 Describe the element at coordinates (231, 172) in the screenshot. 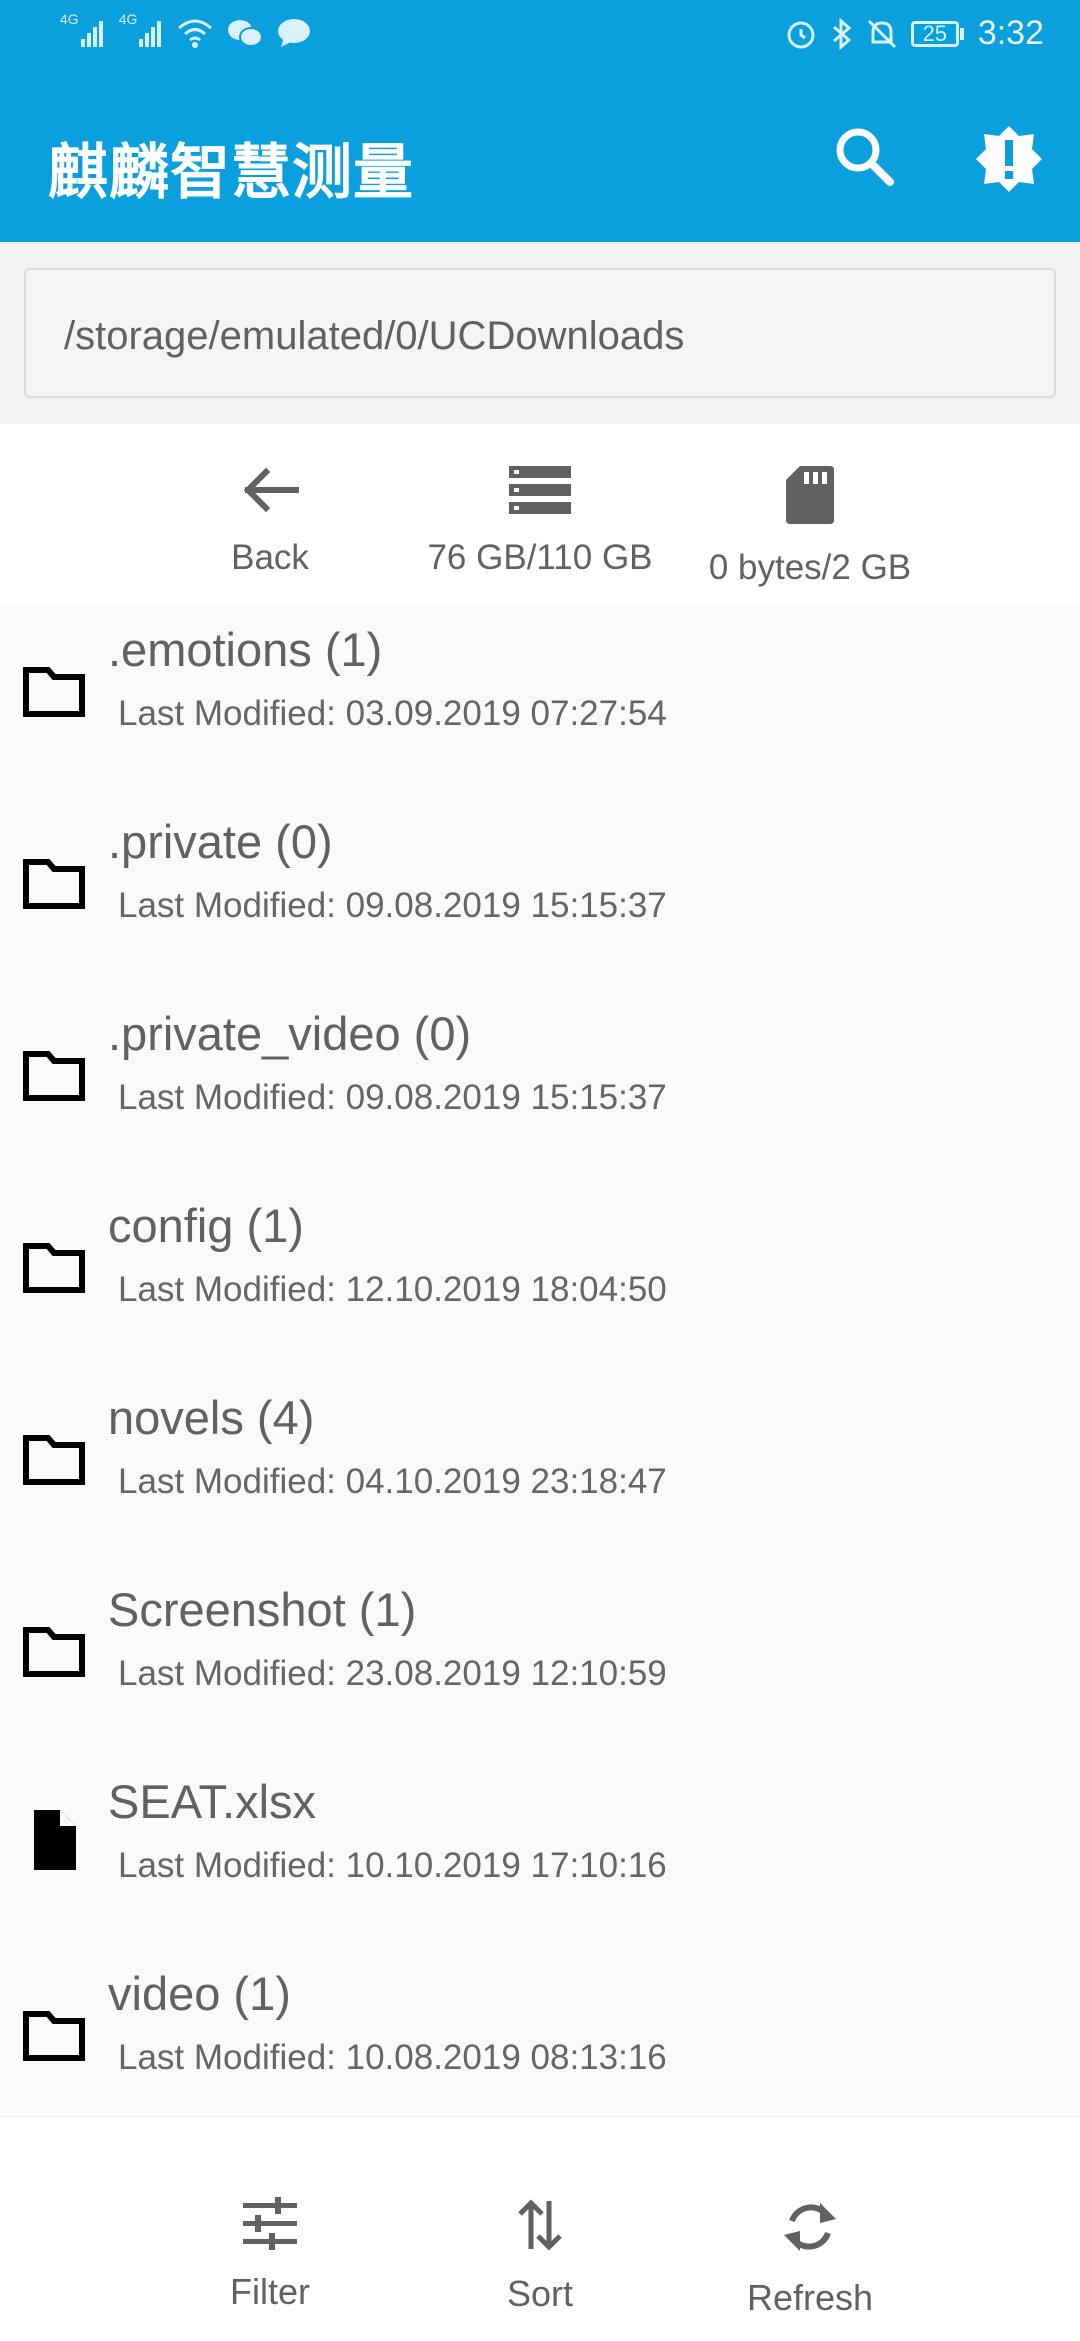

I see `app-title: 麒麟智慧测量` at that location.